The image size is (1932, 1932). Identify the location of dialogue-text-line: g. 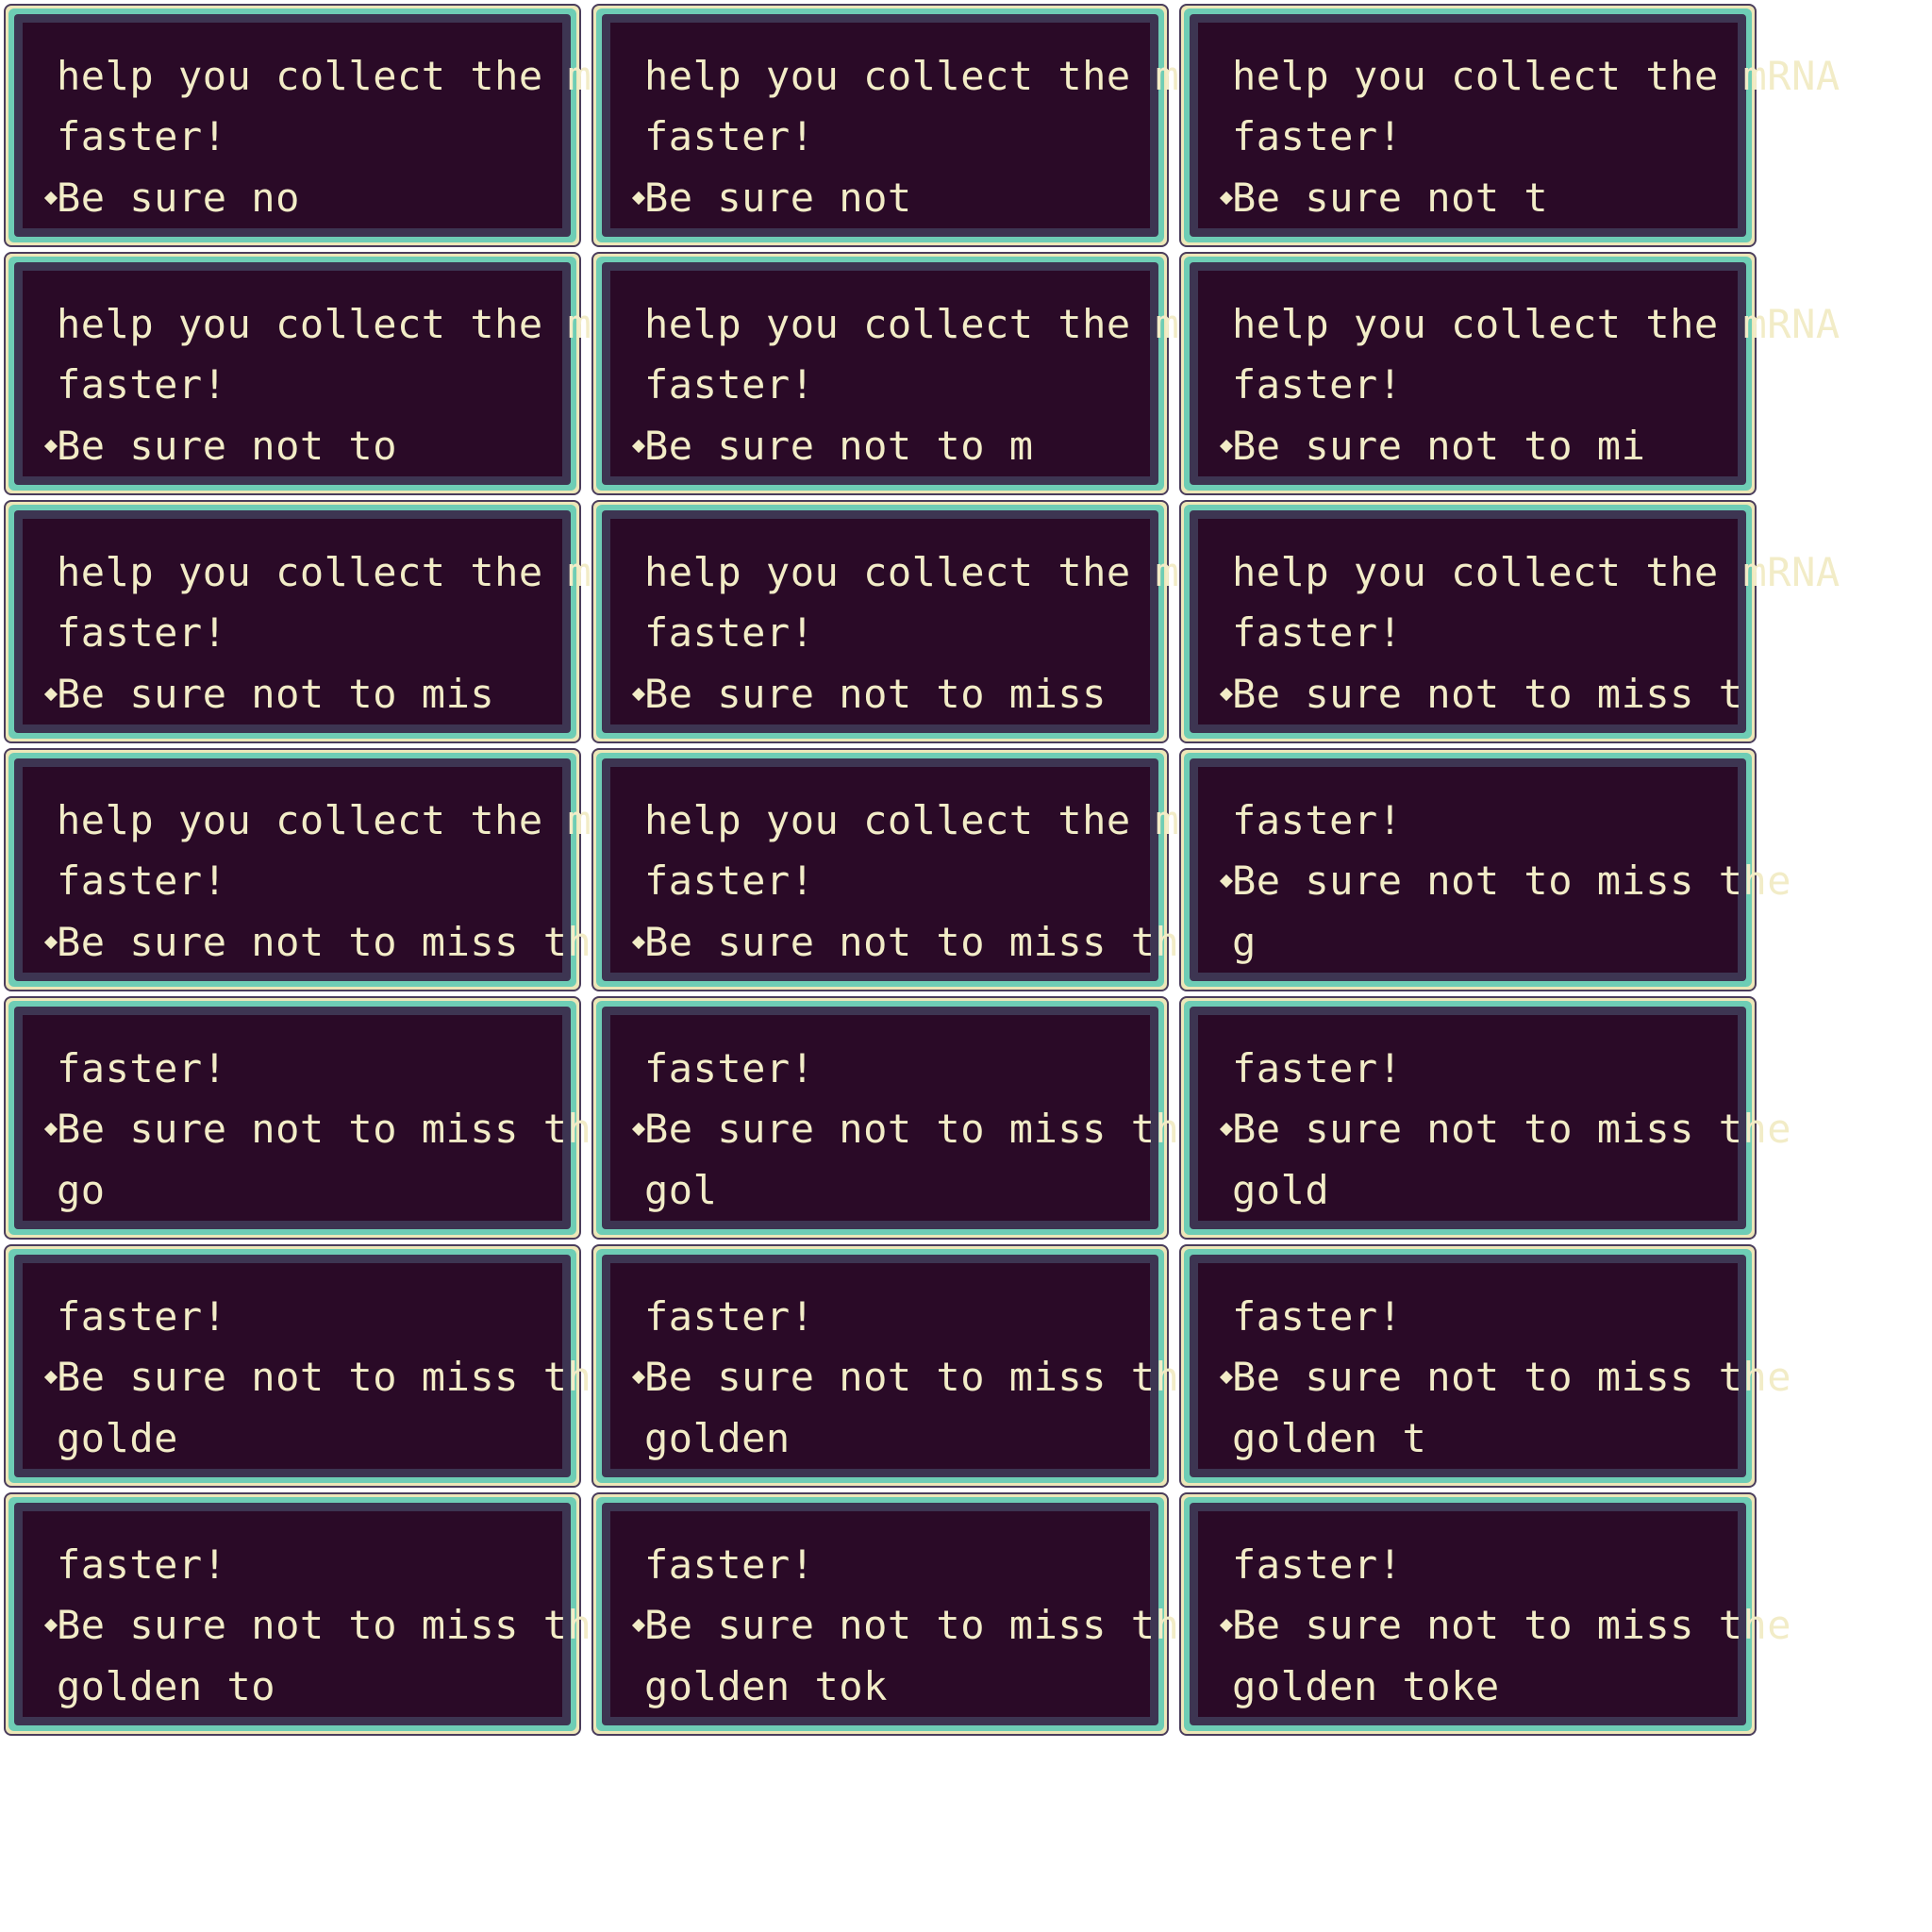
(1245, 942).